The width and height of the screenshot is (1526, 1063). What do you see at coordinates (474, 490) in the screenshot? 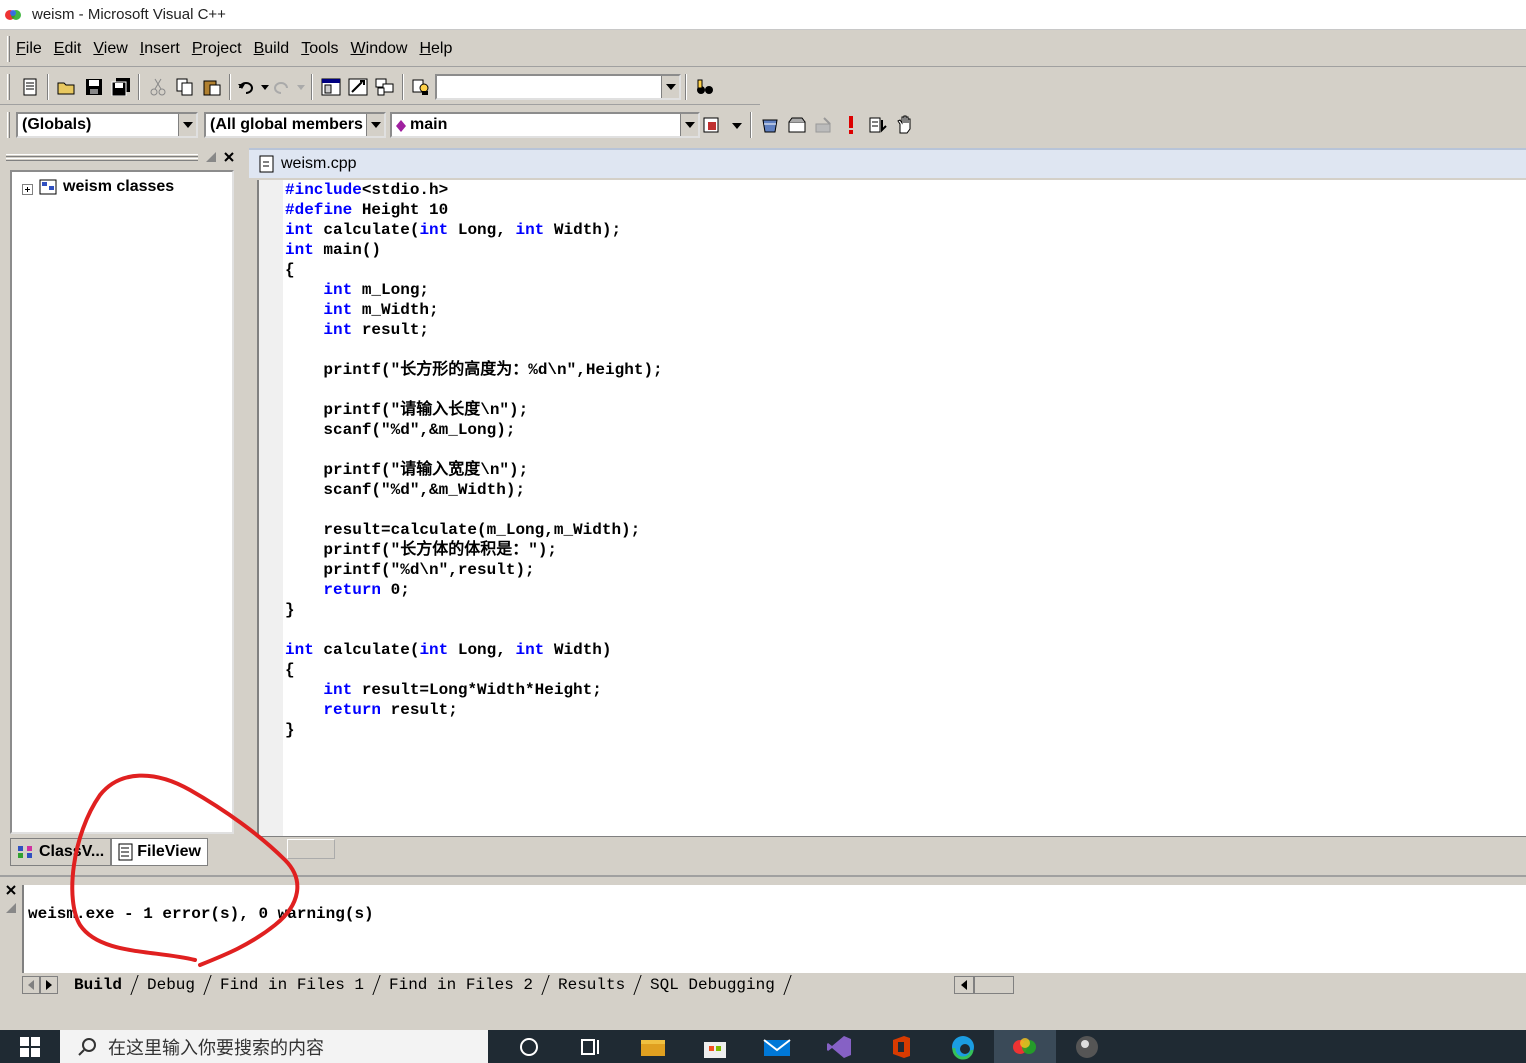
I see `code-line: scanf("%d",&m_Width);` at bounding box center [474, 490].